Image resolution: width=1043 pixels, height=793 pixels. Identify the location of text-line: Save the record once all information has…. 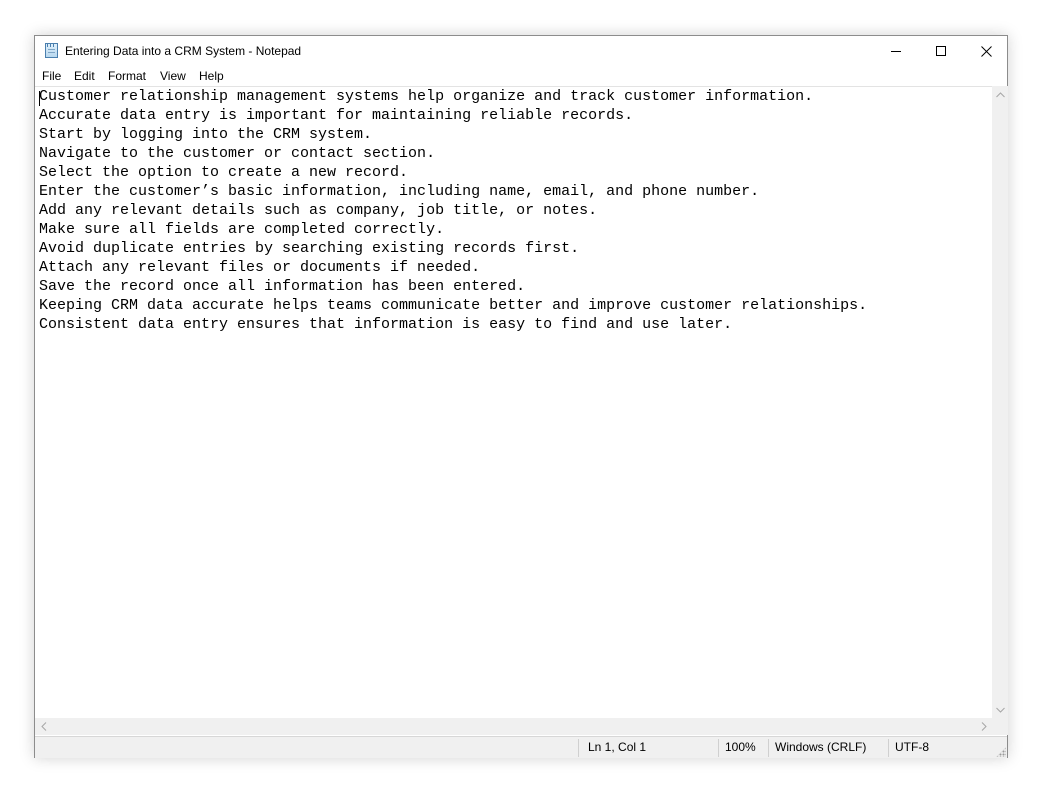
(282, 286).